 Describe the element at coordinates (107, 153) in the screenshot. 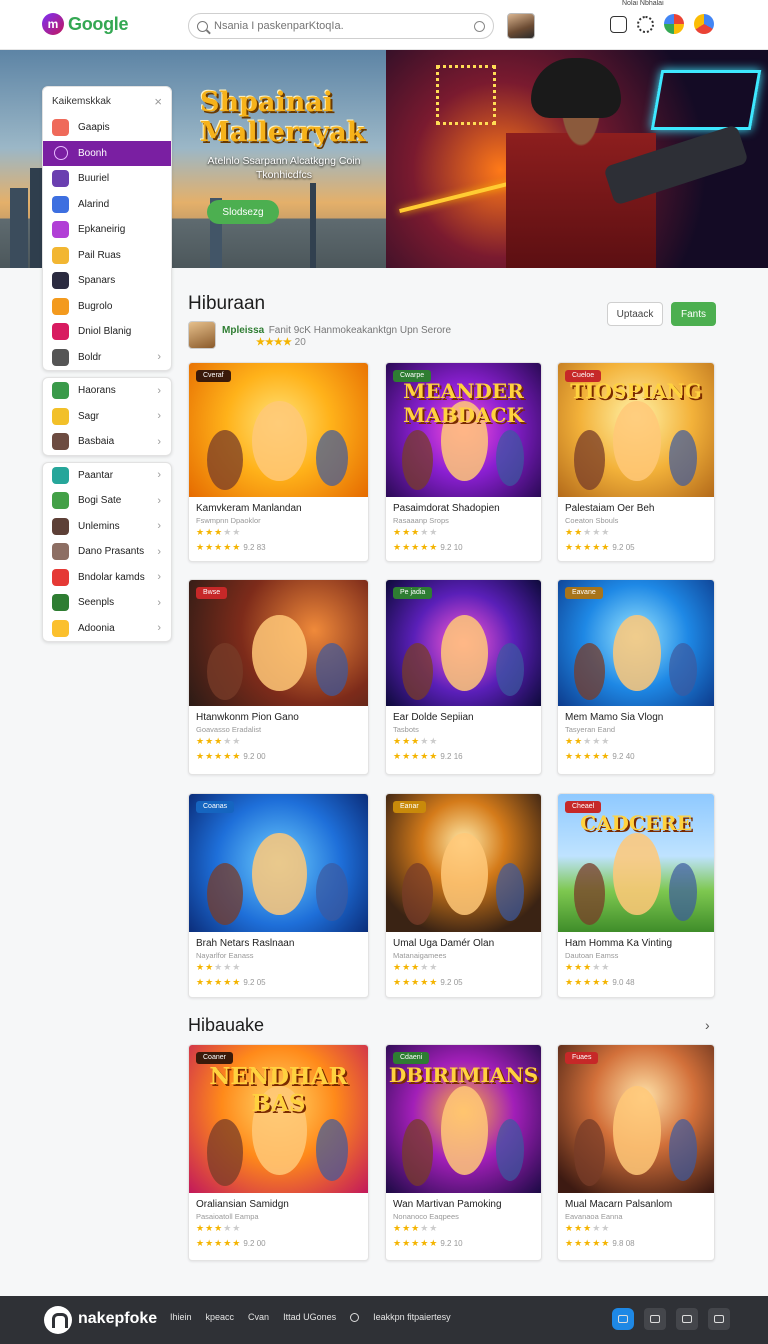

I see `sidebar-item: Boonh` at that location.